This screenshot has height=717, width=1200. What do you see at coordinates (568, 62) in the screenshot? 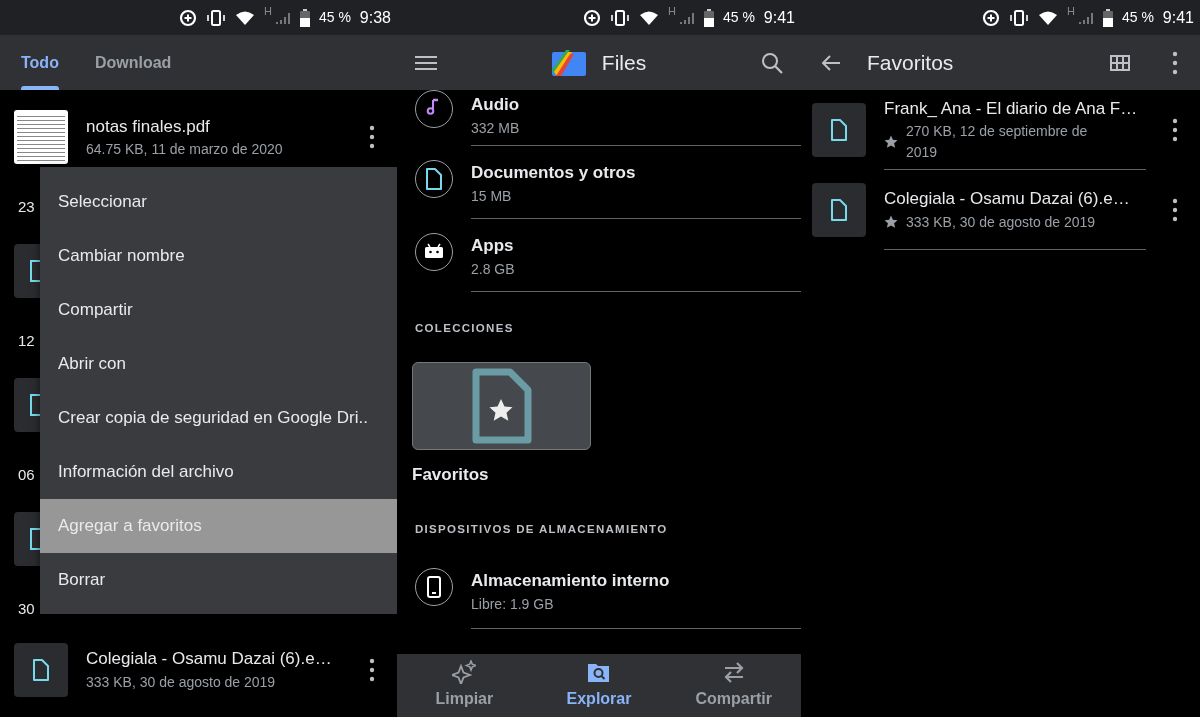
I see `files-logo` at bounding box center [568, 62].